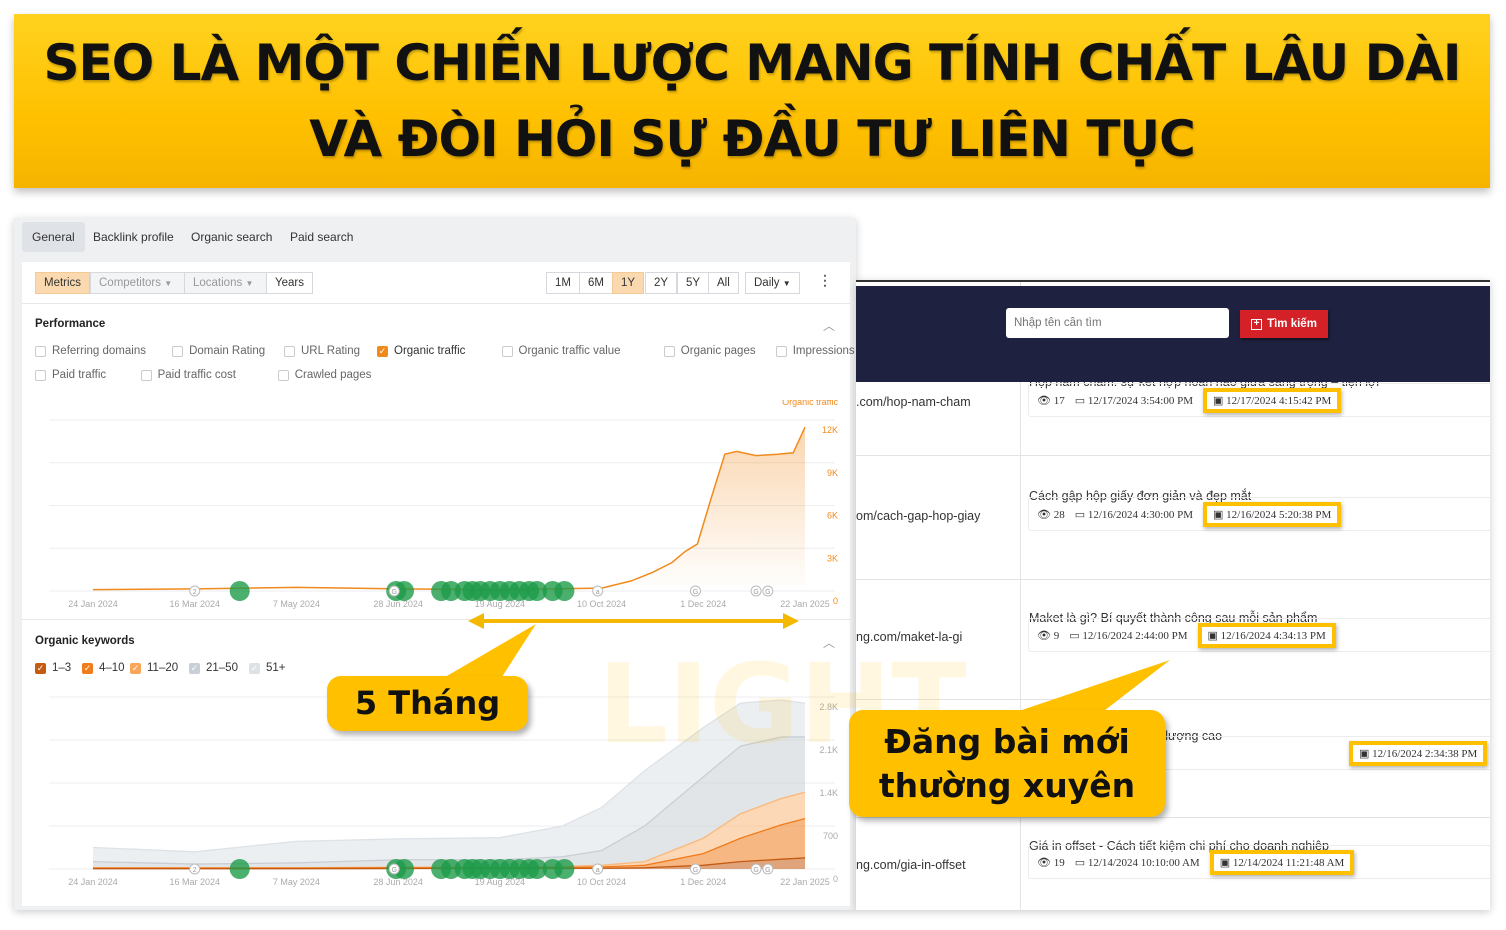 Image resolution: width=1506 pixels, height=930 pixels. Describe the element at coordinates (231, 237) in the screenshot. I see `tab-organic-search: Organic search` at that location.